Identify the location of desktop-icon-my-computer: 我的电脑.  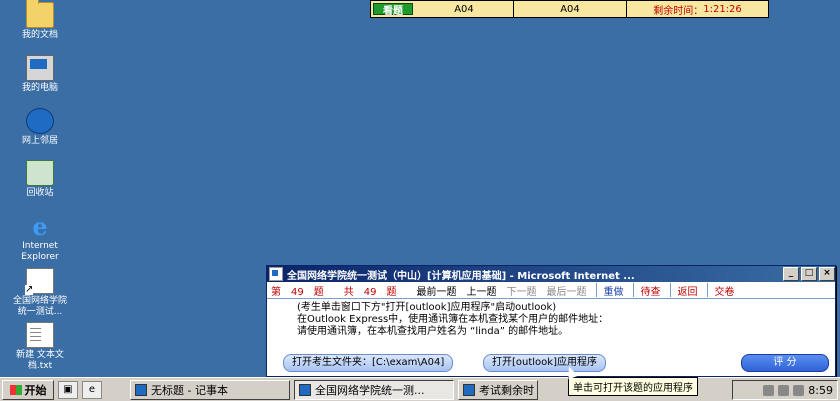
(40, 74).